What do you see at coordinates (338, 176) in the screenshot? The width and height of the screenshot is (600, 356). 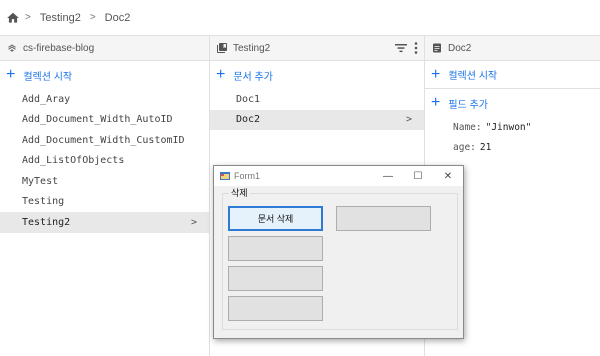 I see `form1-titlebar: Form1 — ☐ ✕` at bounding box center [338, 176].